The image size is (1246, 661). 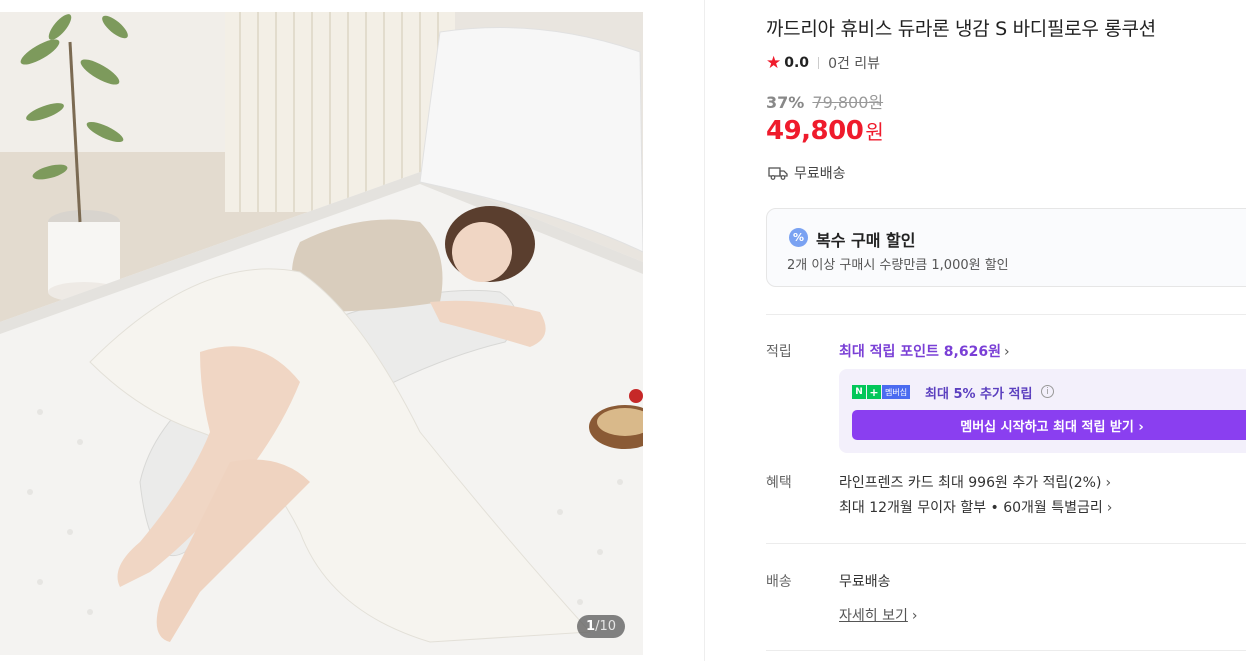 What do you see at coordinates (823, 63) in the screenshot?
I see `rating-row: ★ 0.0 0건 리뷰` at bounding box center [823, 63].